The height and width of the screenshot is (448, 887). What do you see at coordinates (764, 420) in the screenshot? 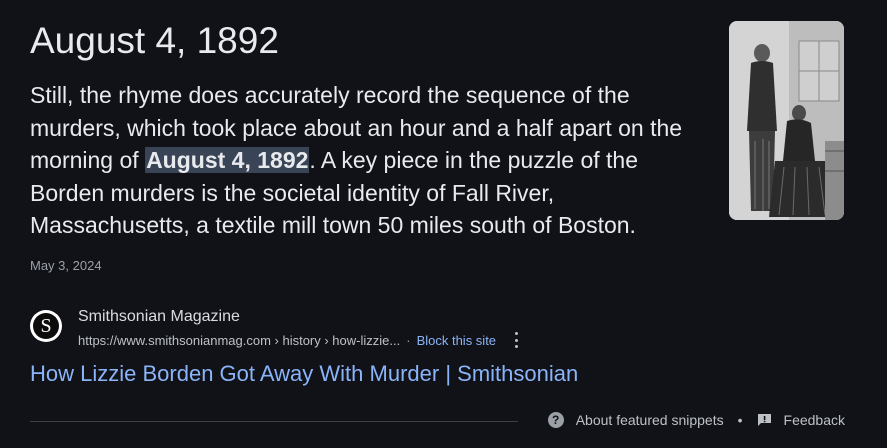
I see `feedback-icon` at bounding box center [764, 420].